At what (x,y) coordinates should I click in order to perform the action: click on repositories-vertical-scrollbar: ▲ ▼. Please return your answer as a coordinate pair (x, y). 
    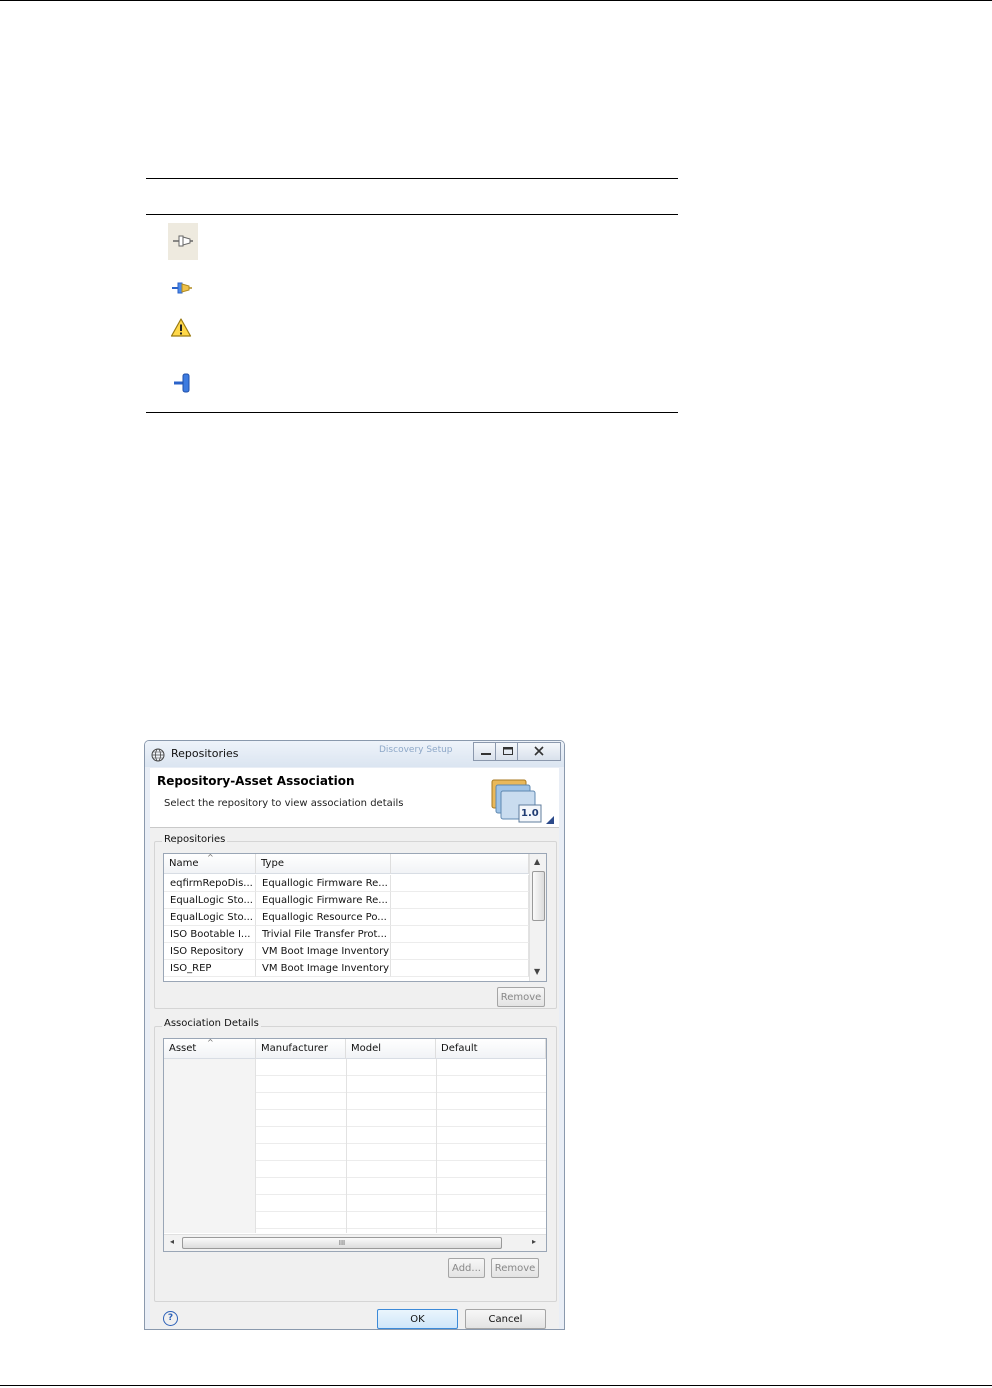
    Looking at the image, I should click on (537, 917).